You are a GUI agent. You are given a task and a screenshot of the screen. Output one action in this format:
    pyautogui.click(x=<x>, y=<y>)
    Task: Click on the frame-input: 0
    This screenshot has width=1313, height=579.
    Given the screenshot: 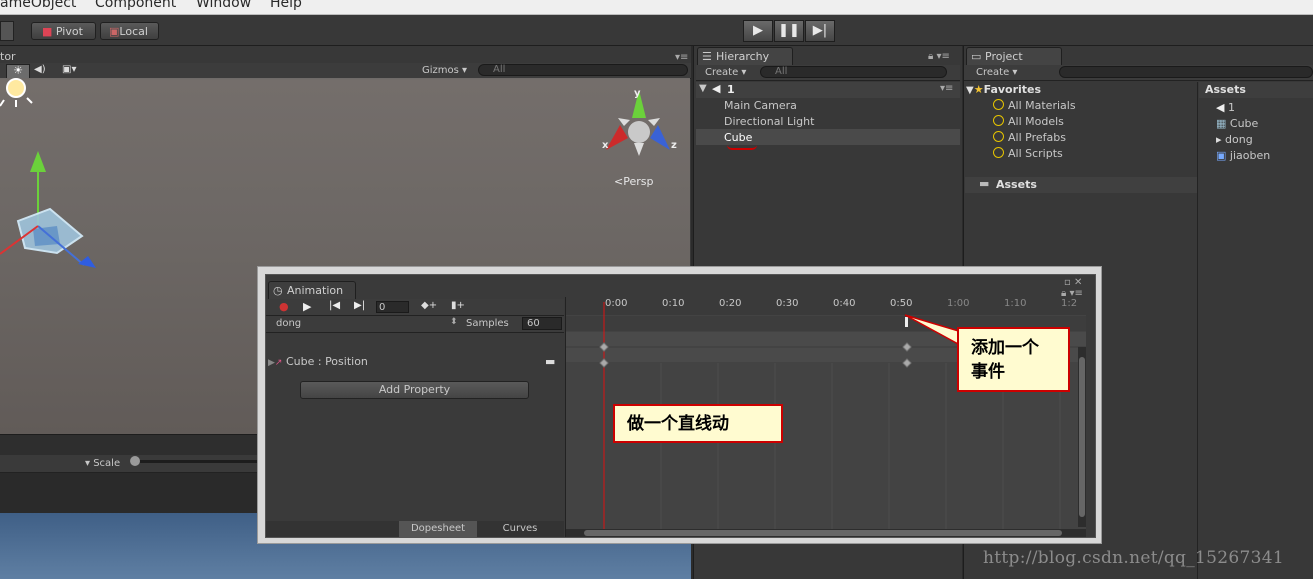 What is the action you would take?
    pyautogui.click(x=392, y=307)
    